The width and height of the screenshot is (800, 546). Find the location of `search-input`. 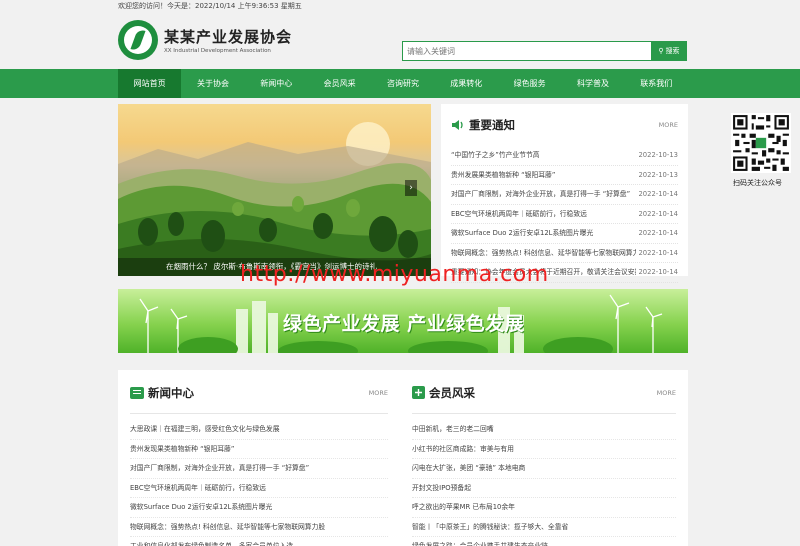

search-input is located at coordinates (526, 51).